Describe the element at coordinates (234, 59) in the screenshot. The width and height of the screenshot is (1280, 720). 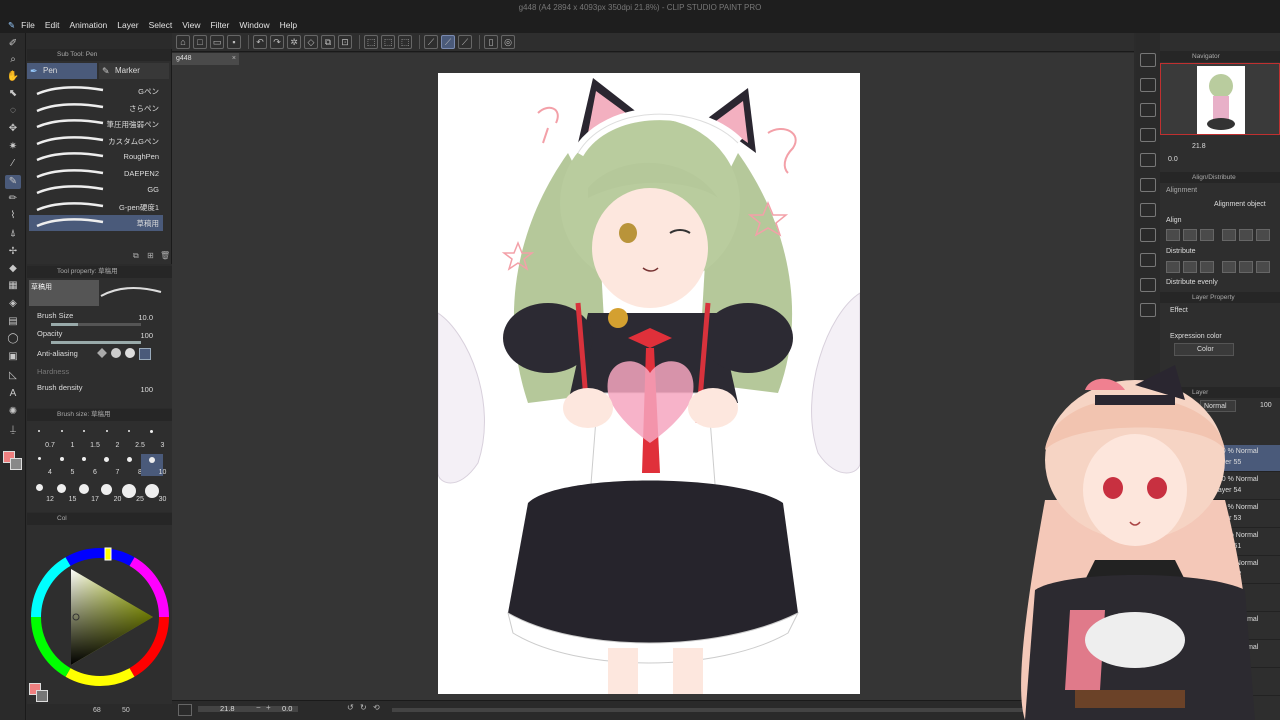
I see `close-icon: ×` at that location.